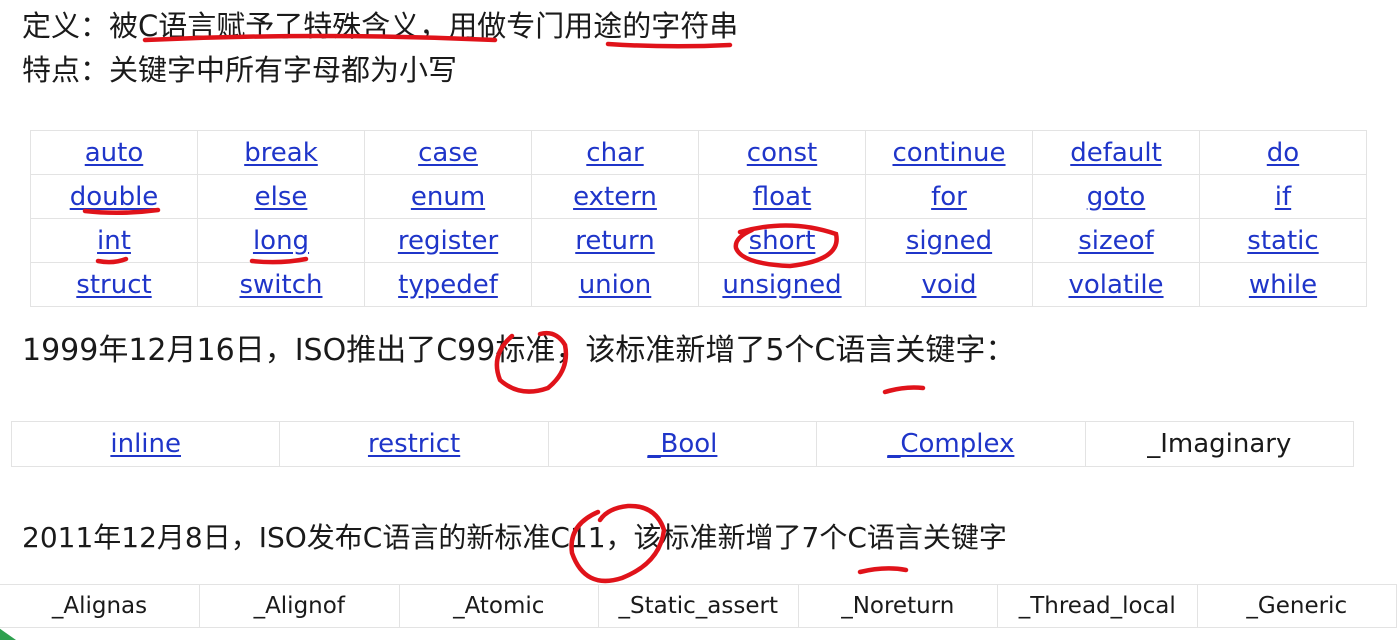 This screenshot has height=640, width=1397. I want to click on keyword-link-else: else, so click(281, 197).